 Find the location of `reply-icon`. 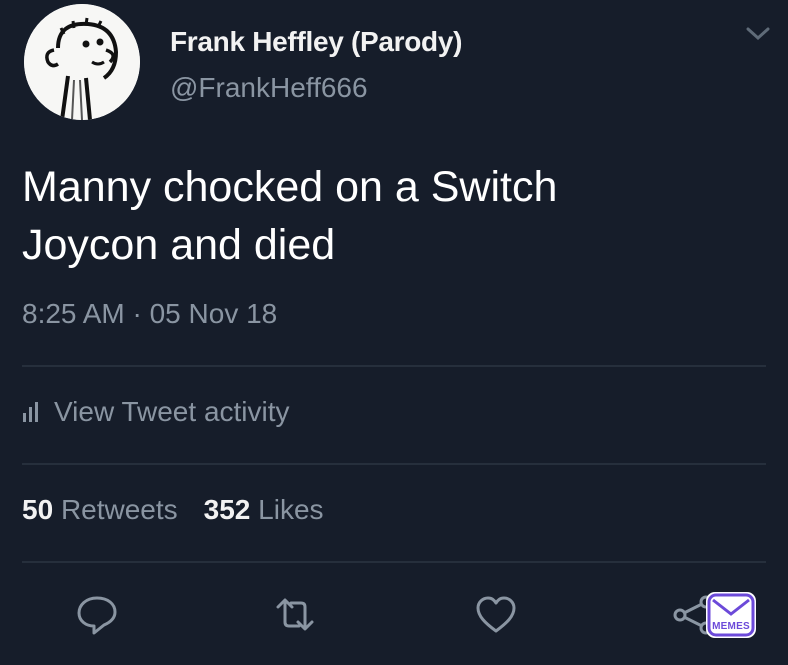

reply-icon is located at coordinates (97, 615).